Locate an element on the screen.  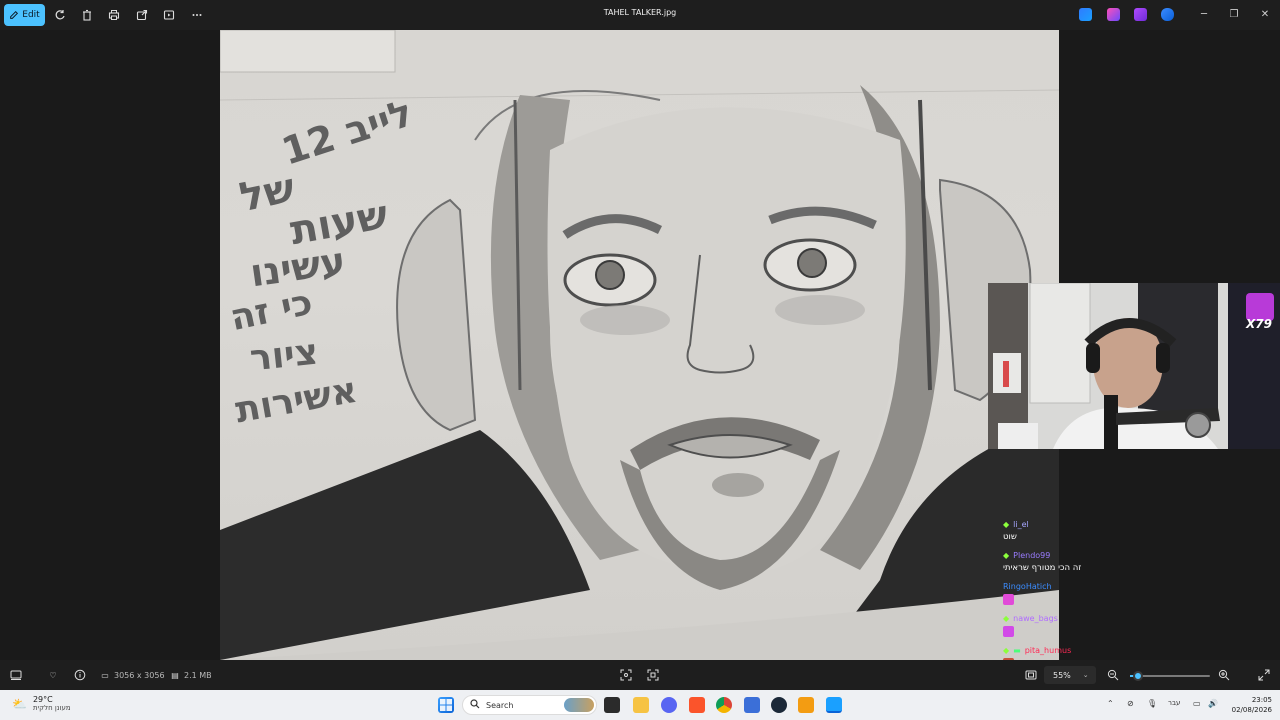
clipchamp-app-icon is located at coordinates (1113, 14).